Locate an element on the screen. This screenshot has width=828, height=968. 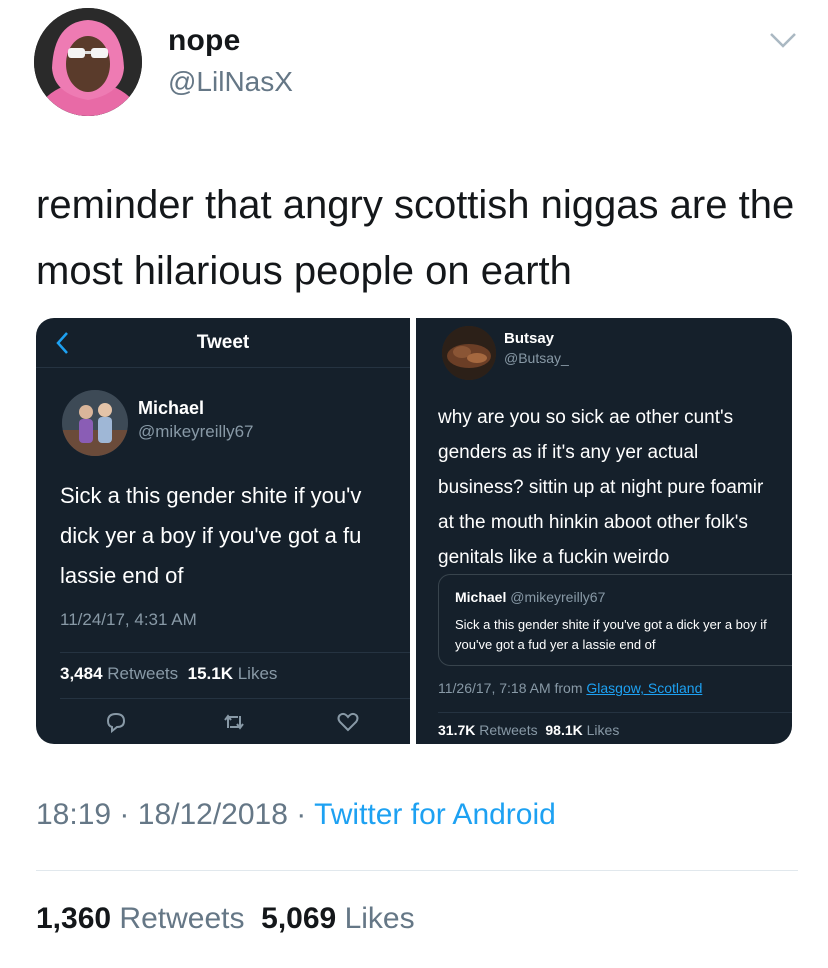
author-display-name: nope is located at coordinates (204, 41).